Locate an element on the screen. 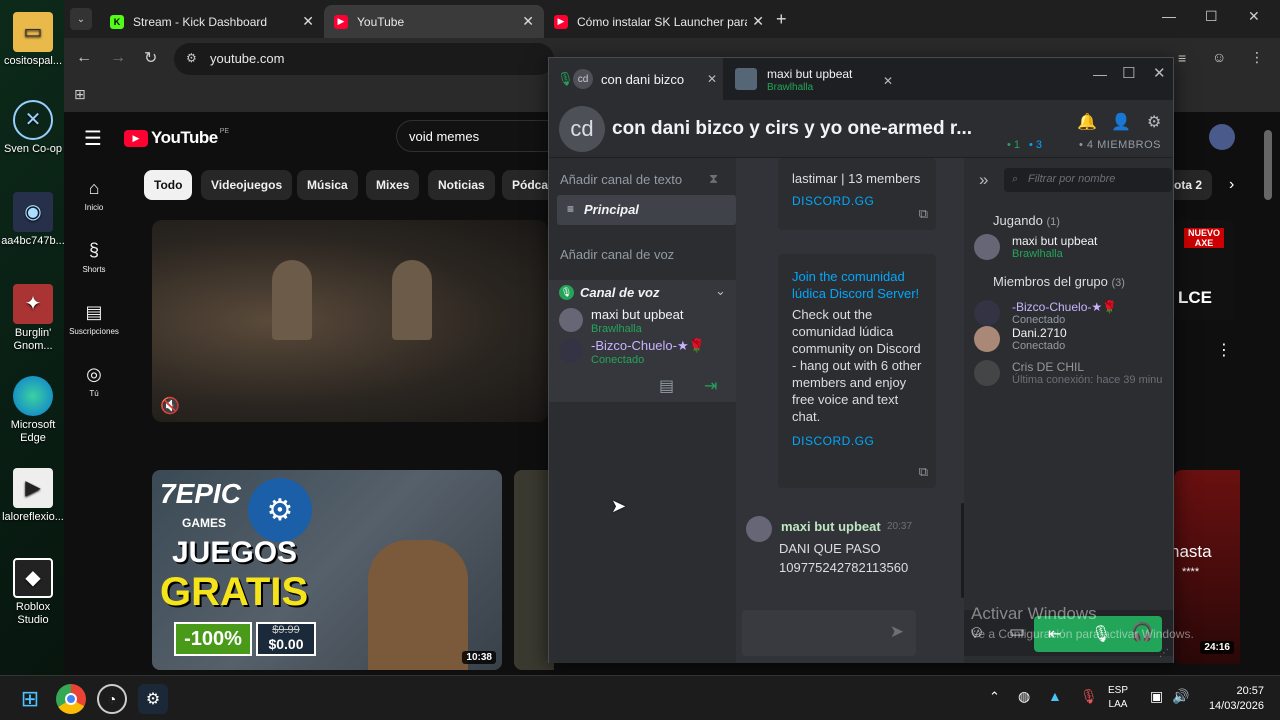 This screenshot has height=720, width=1280. search-input: void memes is located at coordinates (476, 136).